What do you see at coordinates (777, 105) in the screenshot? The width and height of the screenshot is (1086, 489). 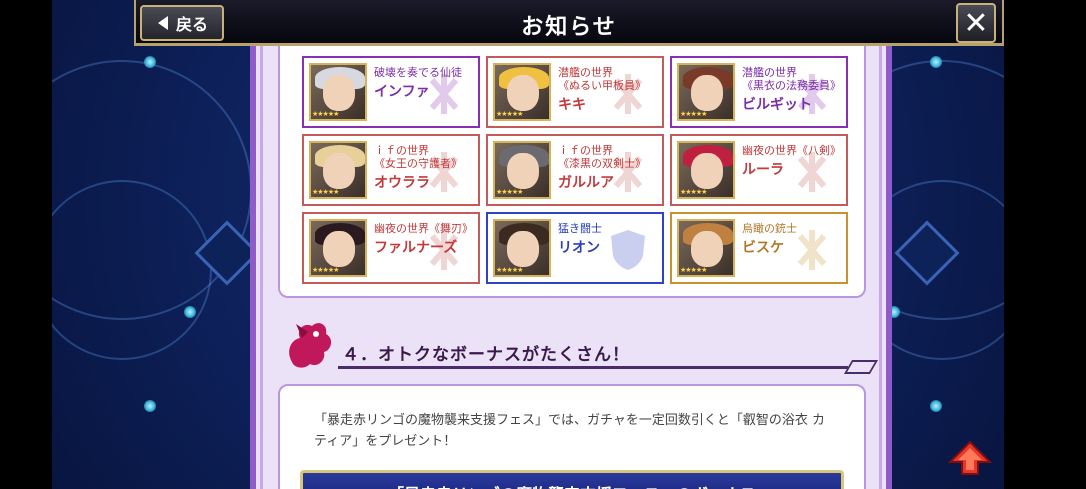 I see `unit-name: ビルギット` at bounding box center [777, 105].